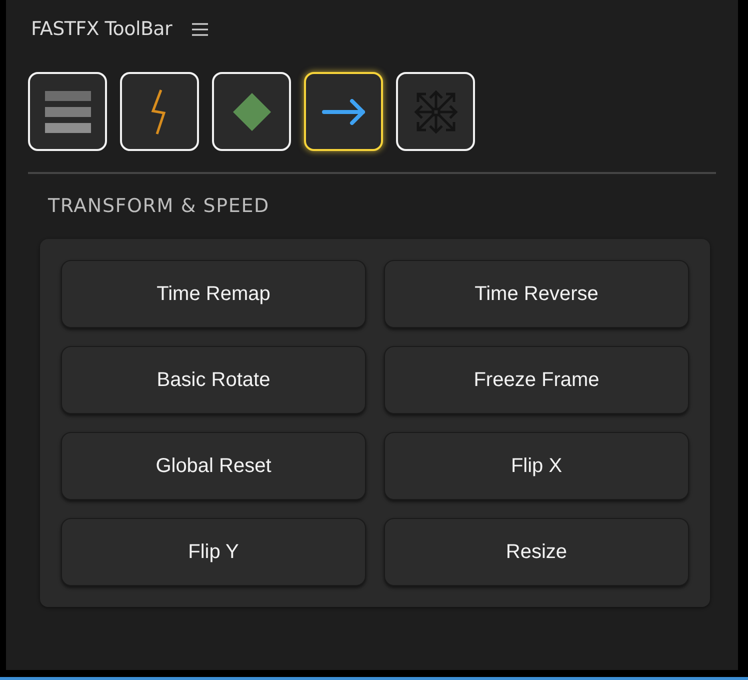  Describe the element at coordinates (213, 552) in the screenshot. I see `action-button: Flip Y` at that location.